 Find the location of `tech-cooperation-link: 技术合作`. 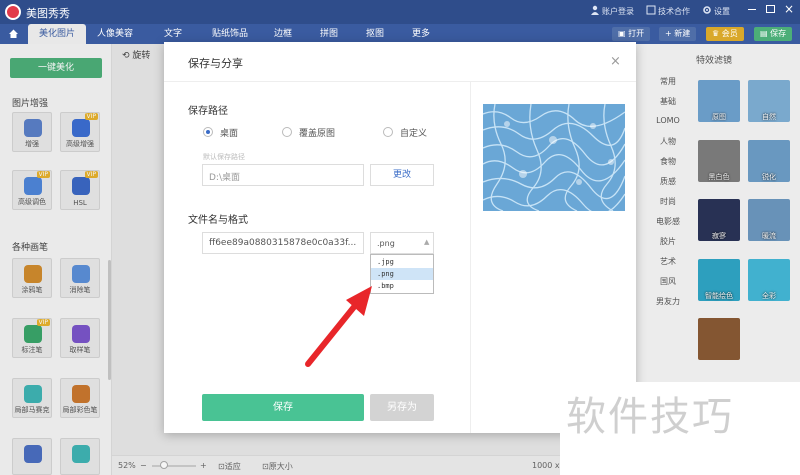

tech-cooperation-link: 技术合作 is located at coordinates (674, 11).